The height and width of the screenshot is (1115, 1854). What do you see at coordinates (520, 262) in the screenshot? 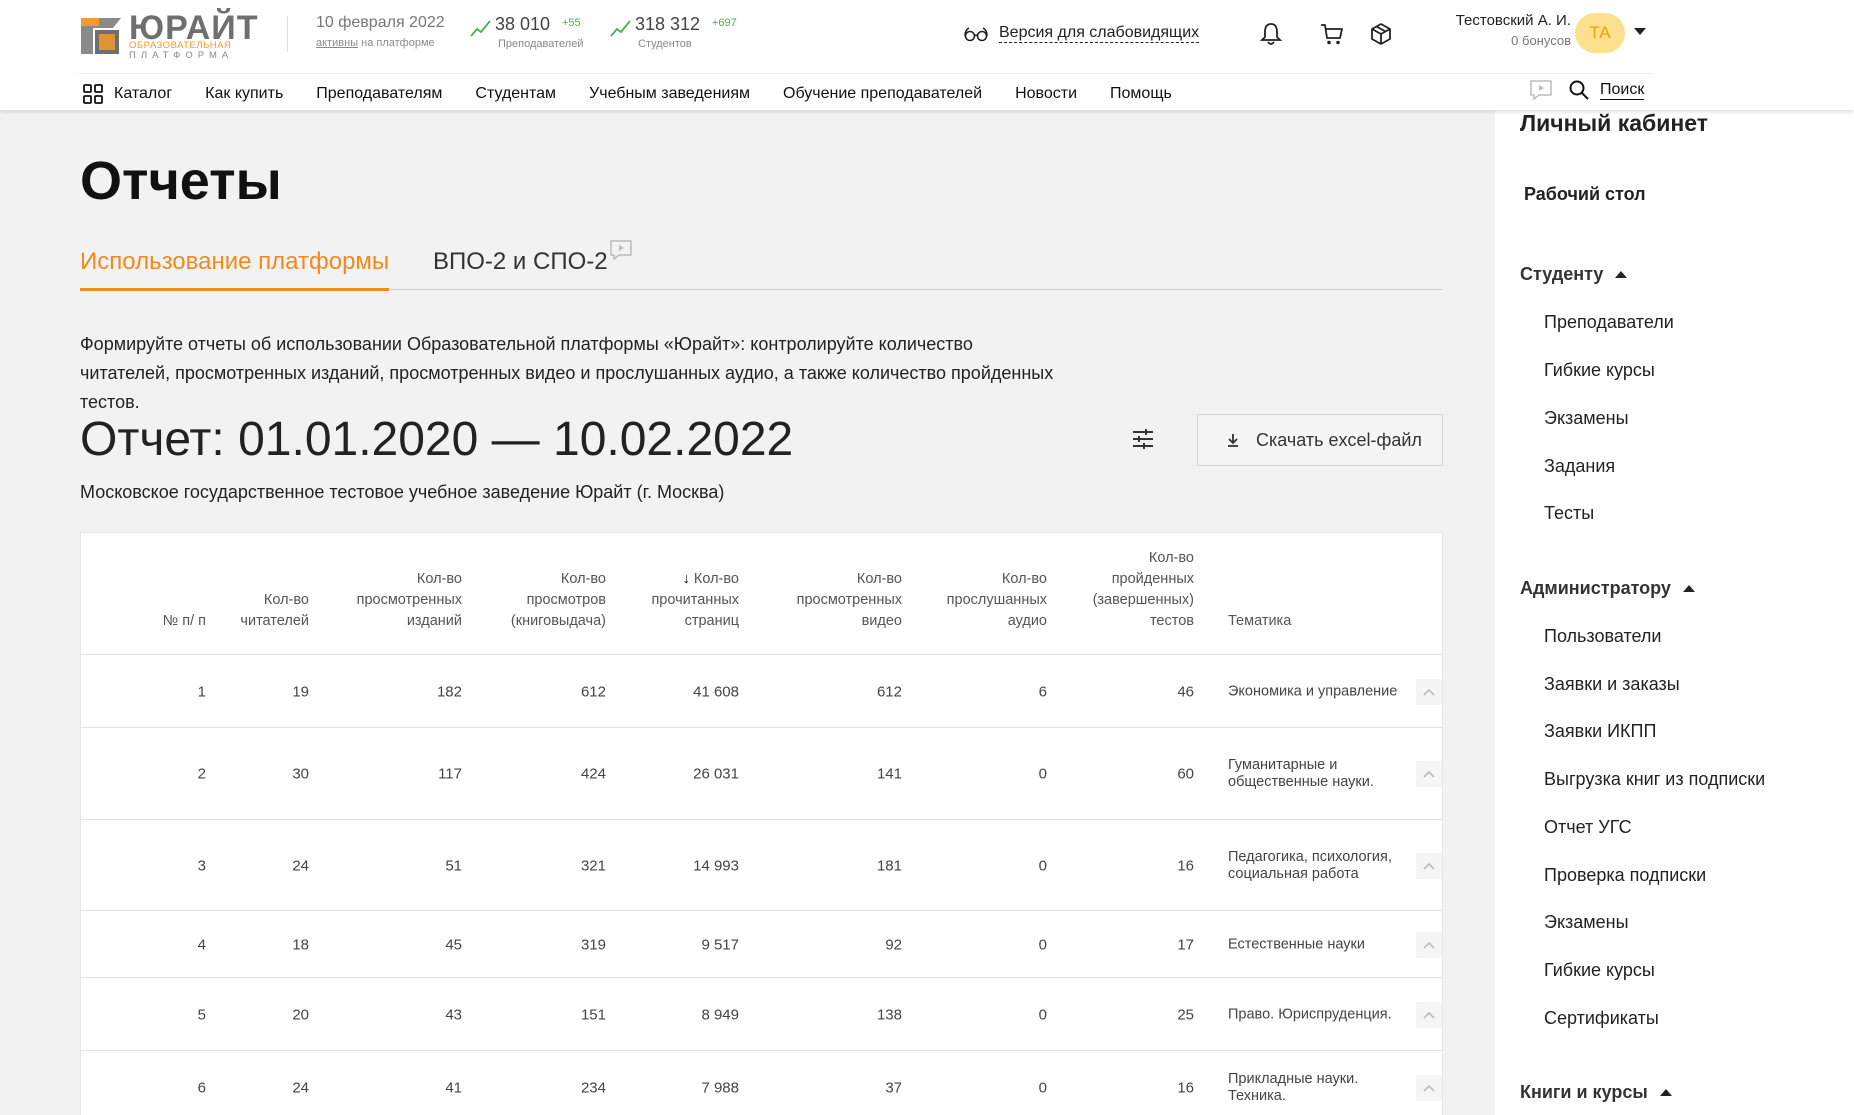
I see `tab-vpo-spo: ВПО-2 и СПО-2` at bounding box center [520, 262].